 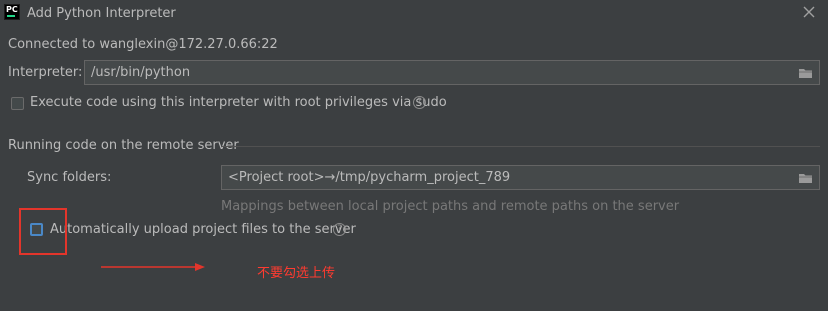 What do you see at coordinates (809, 12) in the screenshot?
I see `close-icon` at bounding box center [809, 12].